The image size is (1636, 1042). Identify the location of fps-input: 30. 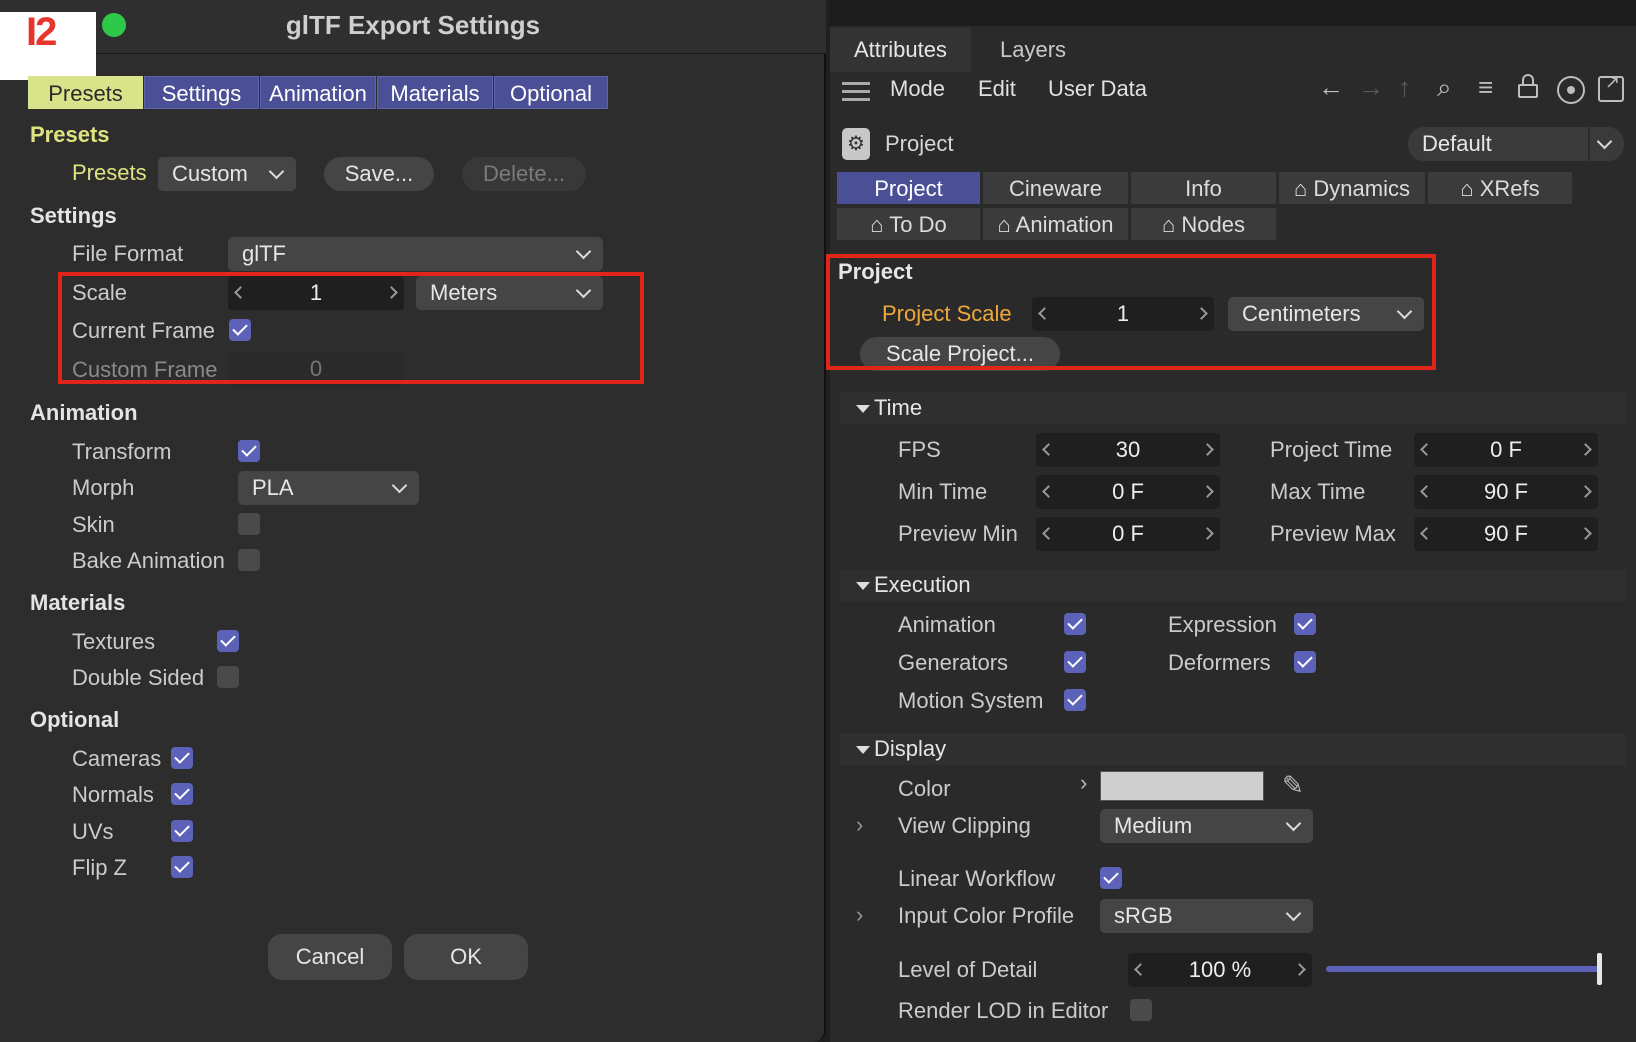
(1128, 450).